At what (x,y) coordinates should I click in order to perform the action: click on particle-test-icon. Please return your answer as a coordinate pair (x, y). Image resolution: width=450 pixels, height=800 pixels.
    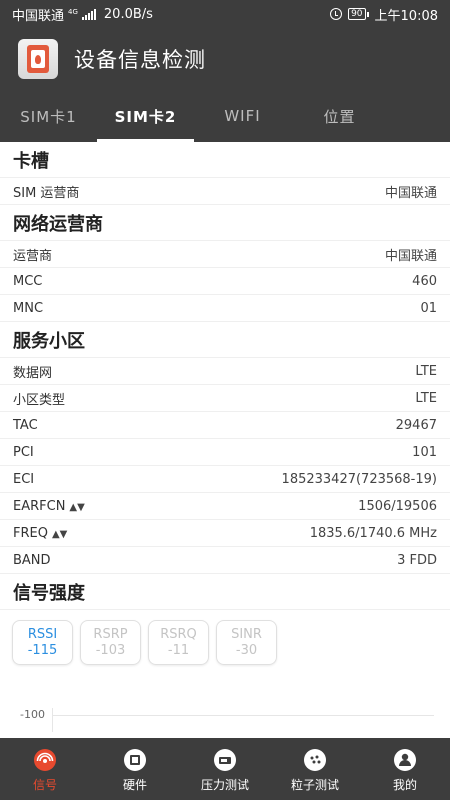
    Looking at the image, I should click on (315, 759).